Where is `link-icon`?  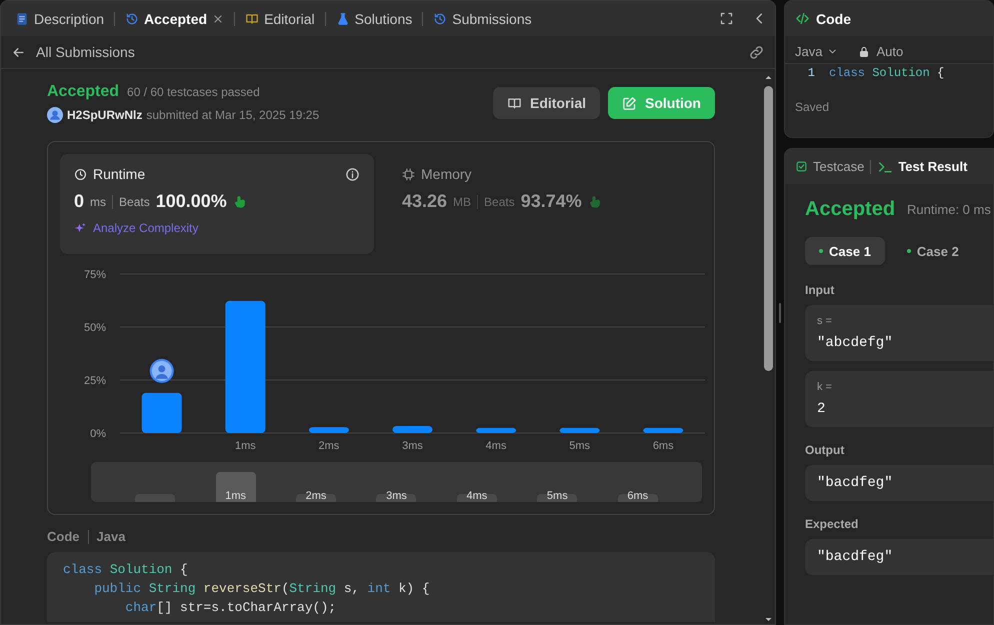
link-icon is located at coordinates (756, 52).